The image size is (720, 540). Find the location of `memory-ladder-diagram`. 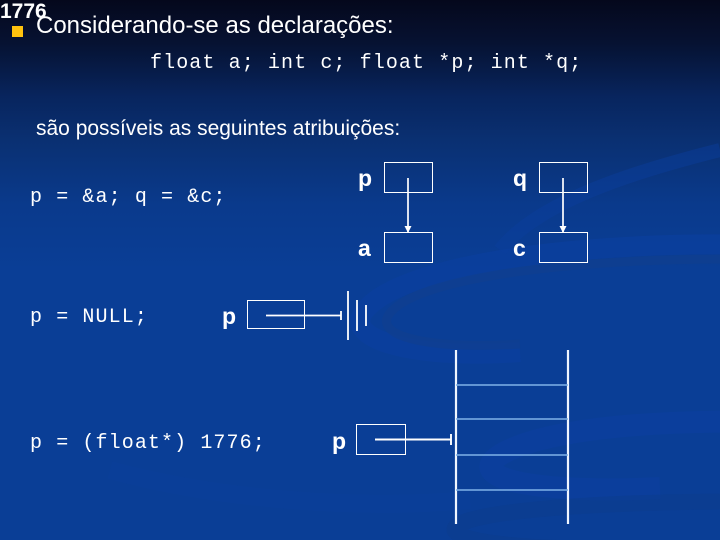

memory-ladder-diagram is located at coordinates (472, 437).